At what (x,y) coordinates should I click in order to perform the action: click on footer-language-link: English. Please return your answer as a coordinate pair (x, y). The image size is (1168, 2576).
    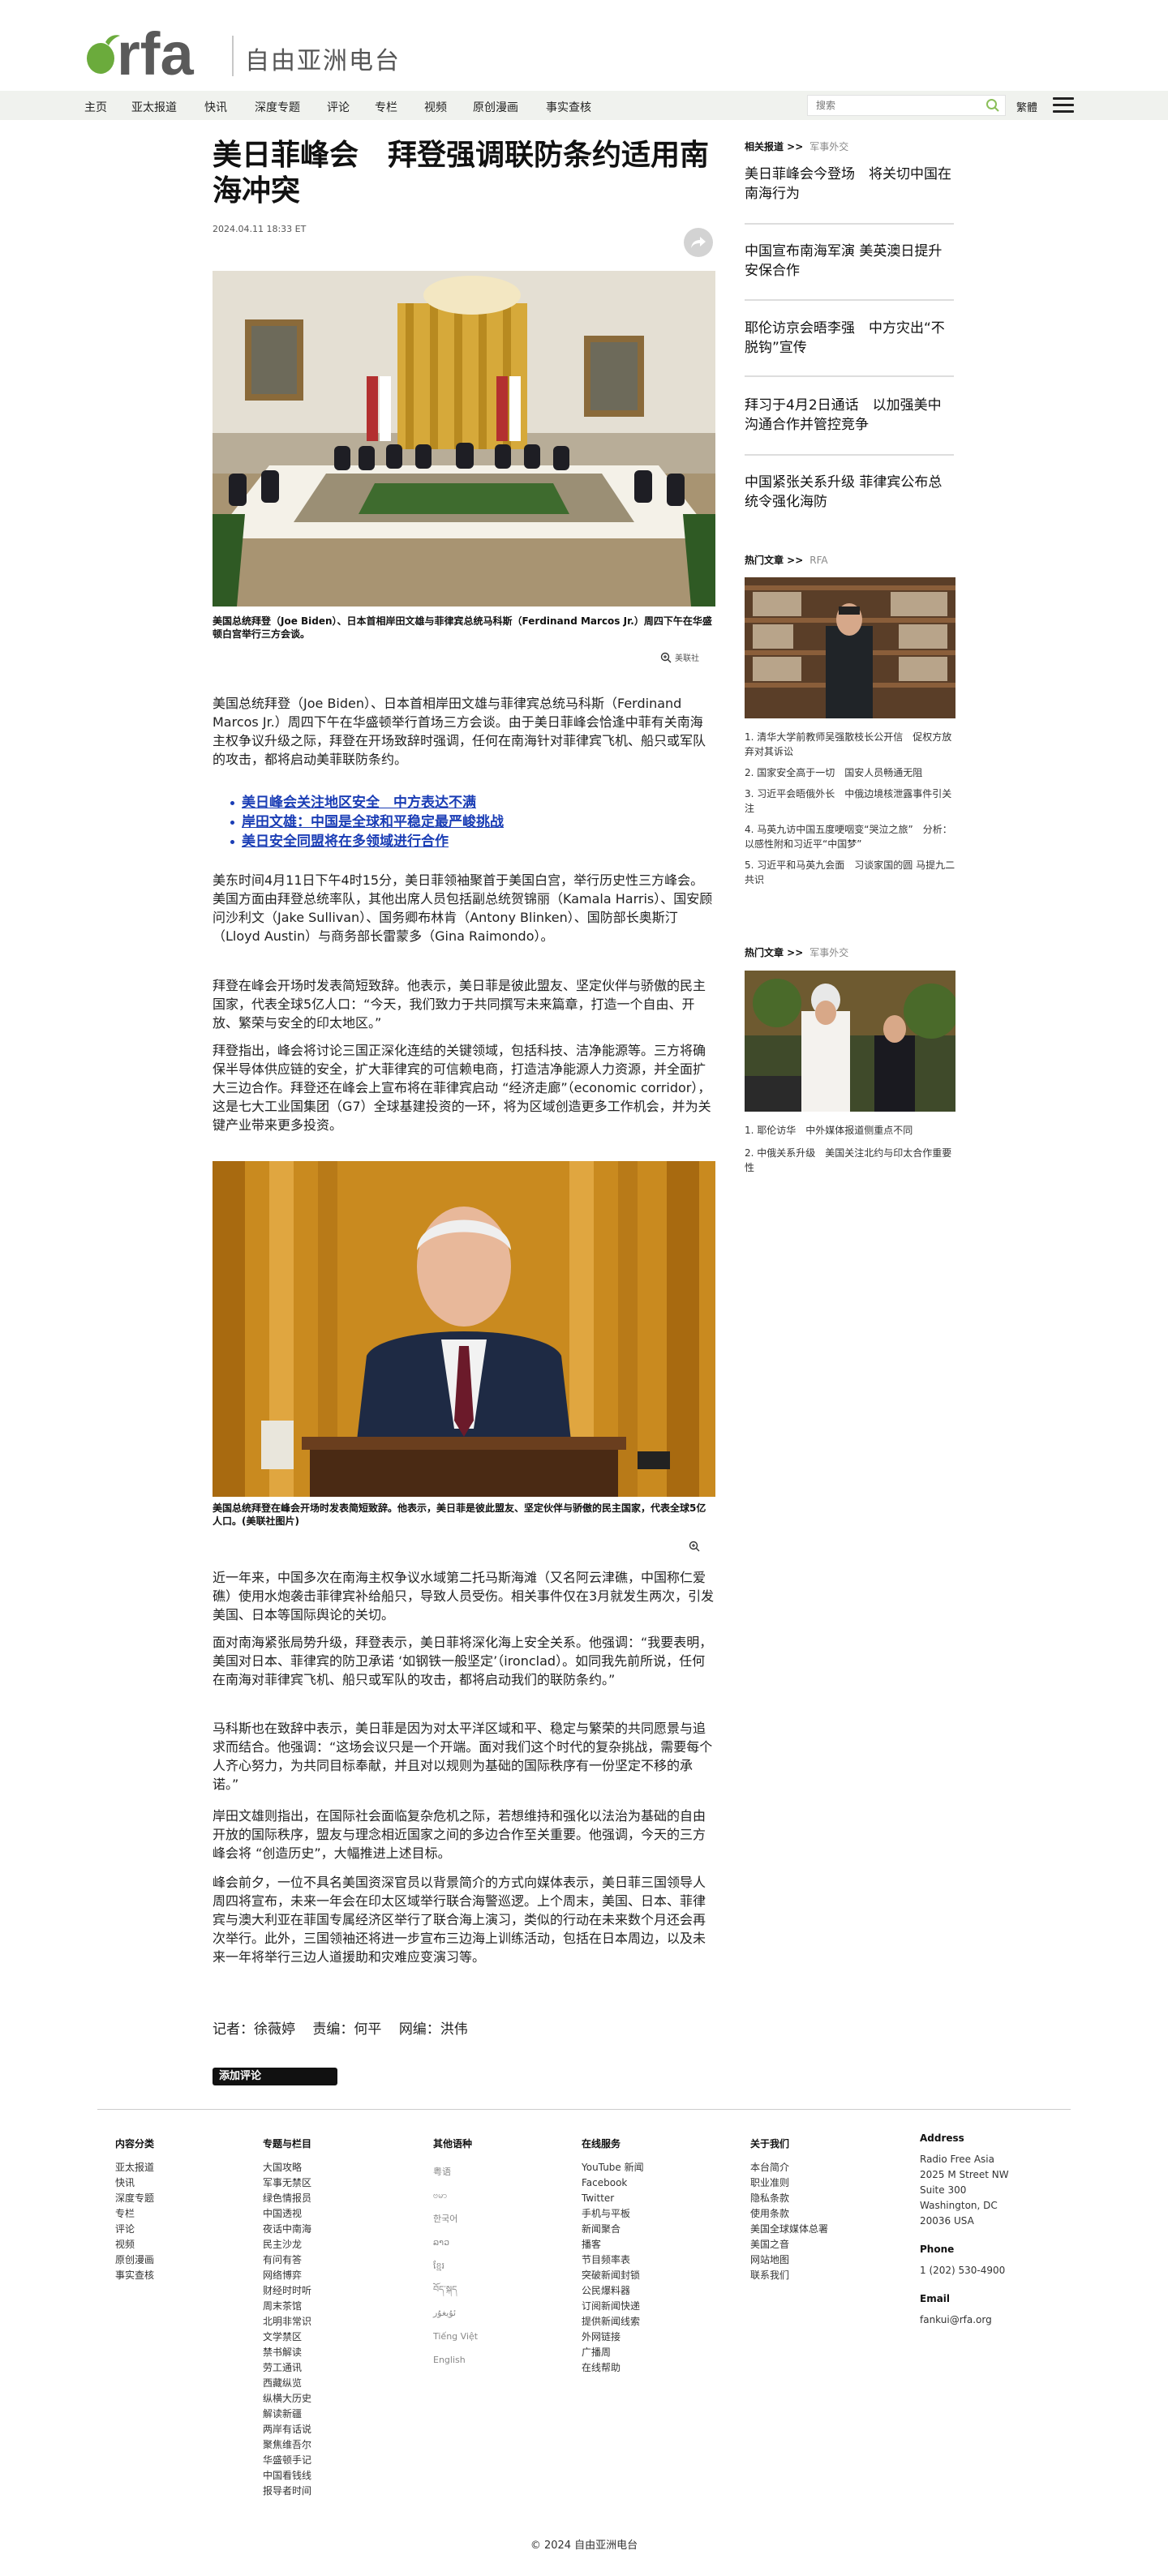
    Looking at the image, I should click on (456, 2360).